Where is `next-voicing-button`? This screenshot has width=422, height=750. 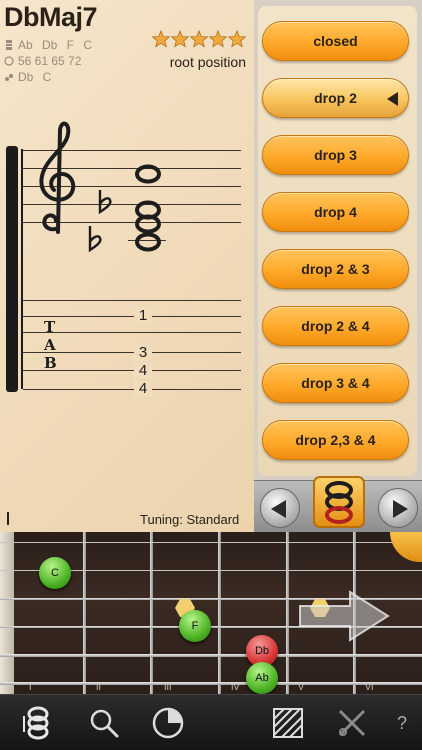 next-voicing-button is located at coordinates (398, 508).